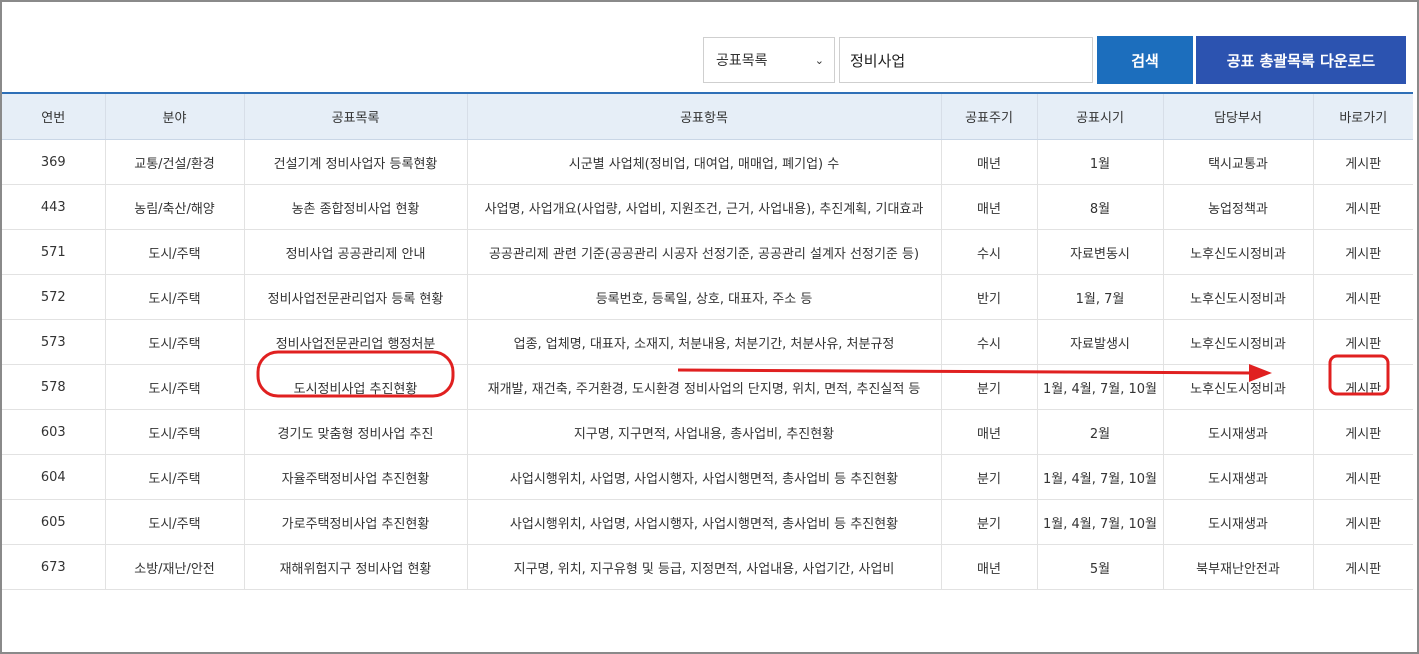 The image size is (1419, 654). What do you see at coordinates (355, 477) in the screenshot?
I see `cell-list: 자율주택정비사업 추진현황` at bounding box center [355, 477].